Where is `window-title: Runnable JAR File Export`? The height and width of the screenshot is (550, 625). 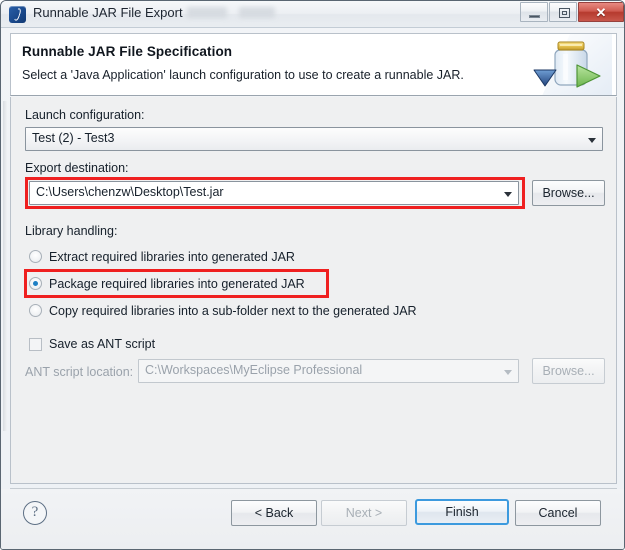 window-title: Runnable JAR File Export is located at coordinates (108, 12).